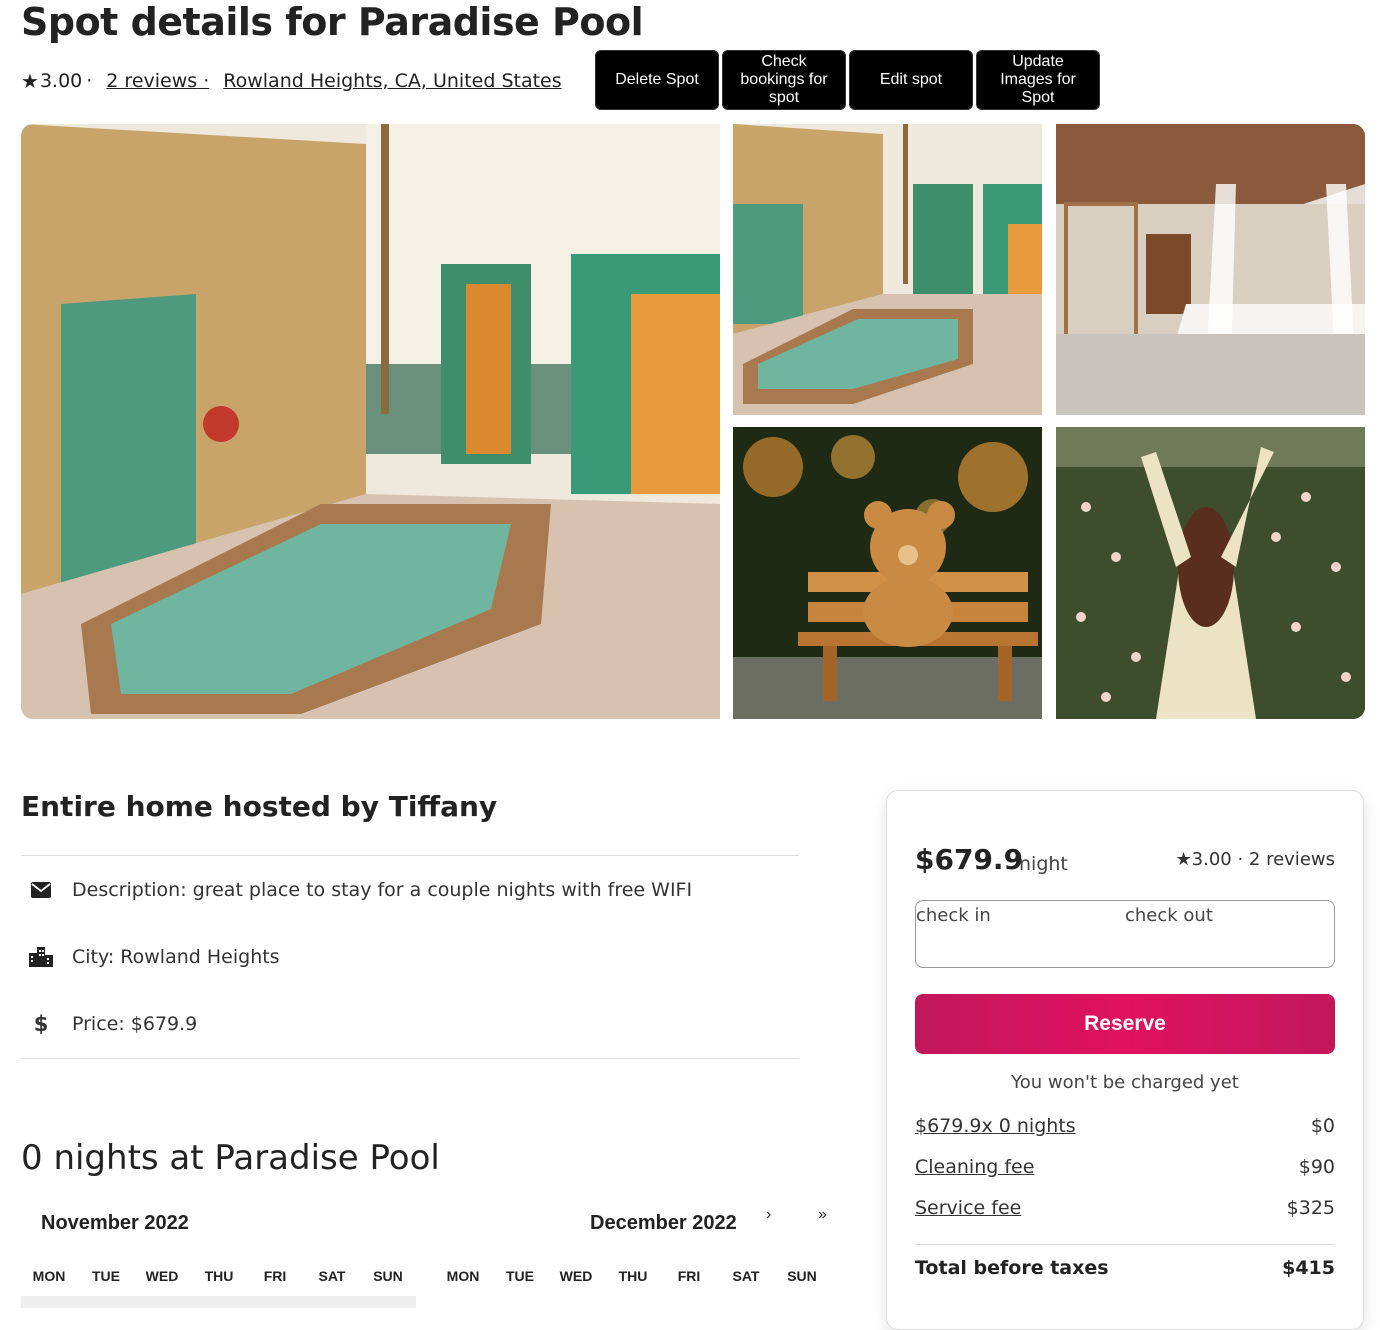 The width and height of the screenshot is (1380, 1330). What do you see at coordinates (392, 81) in the screenshot?
I see `location-link: Rowland Heights, CA, United States` at bounding box center [392, 81].